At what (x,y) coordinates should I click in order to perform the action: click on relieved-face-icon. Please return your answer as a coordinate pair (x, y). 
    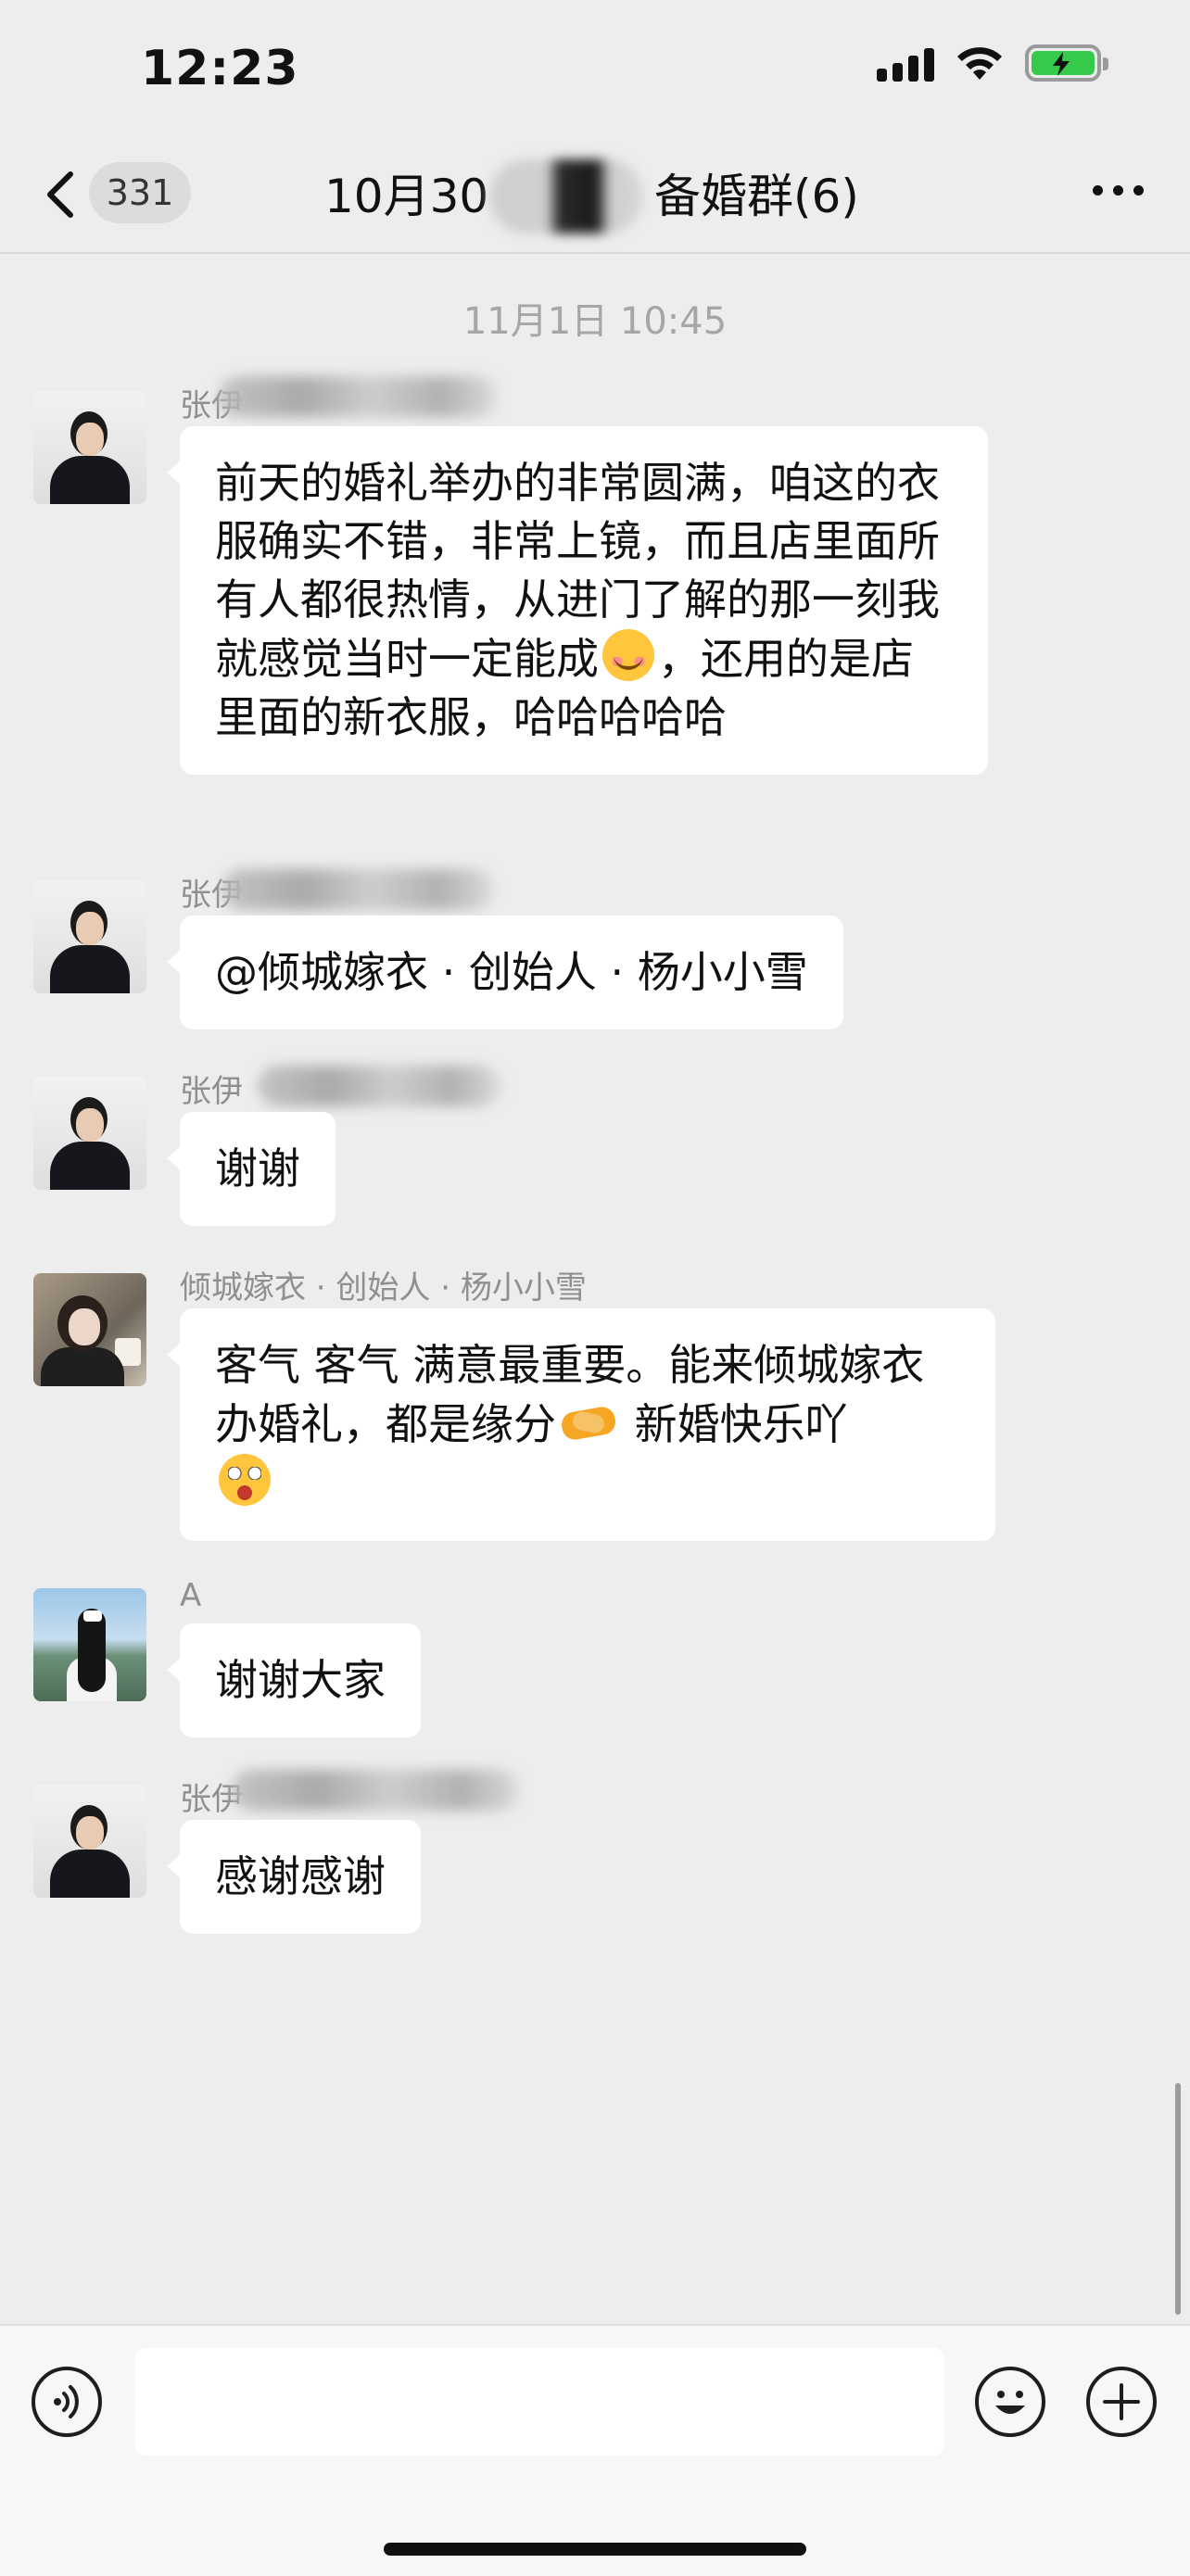
    Looking at the image, I should click on (628, 655).